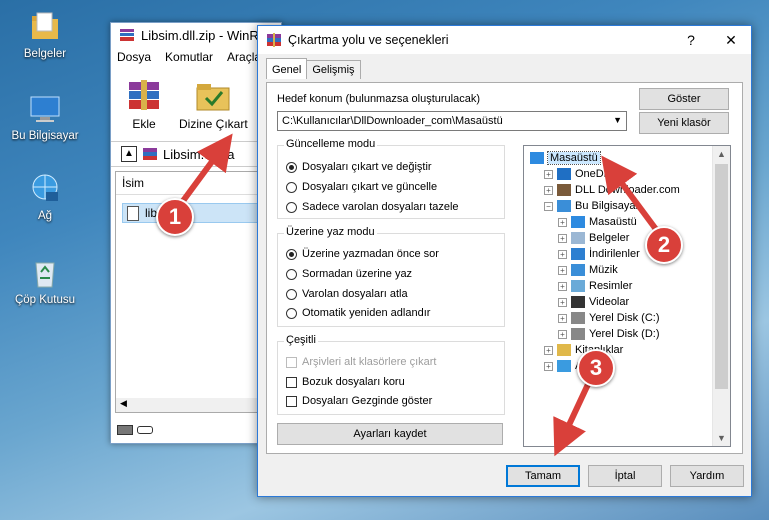  I want to click on desktop-icon-recycle-bin: Çöp Kutusu, so click(45, 281).